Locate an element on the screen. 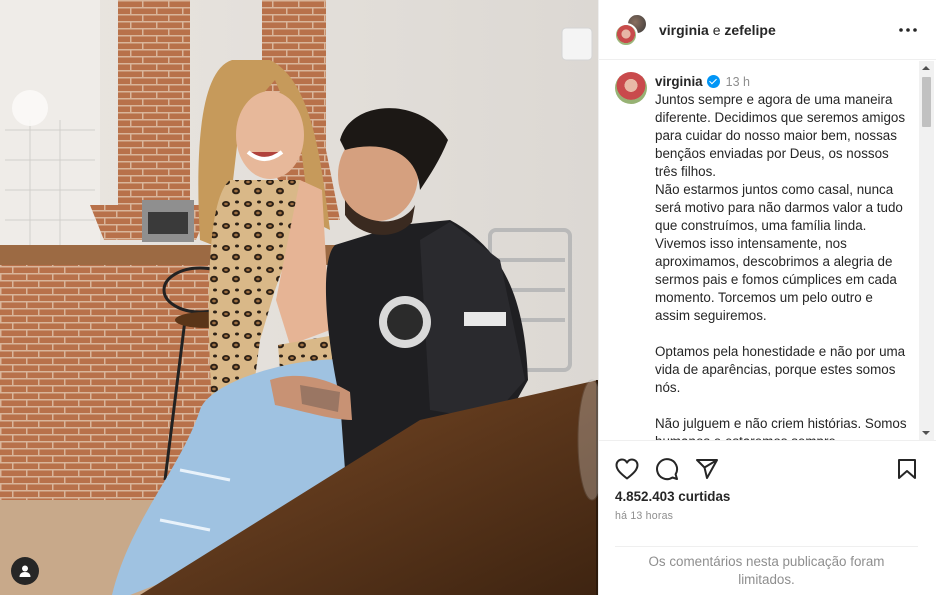 The height and width of the screenshot is (595, 936). comment-button is located at coordinates (667, 469).